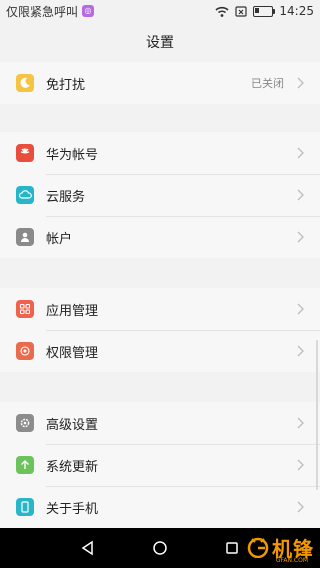  I want to click on notification-icon: ◎, so click(88, 11).